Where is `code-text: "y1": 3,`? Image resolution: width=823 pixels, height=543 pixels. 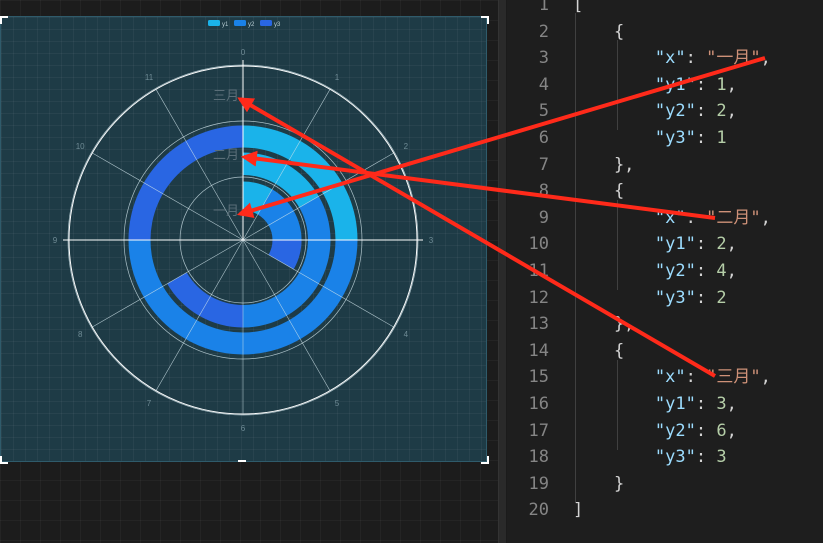
code-text: "y1": 3, is located at coordinates (695, 404).